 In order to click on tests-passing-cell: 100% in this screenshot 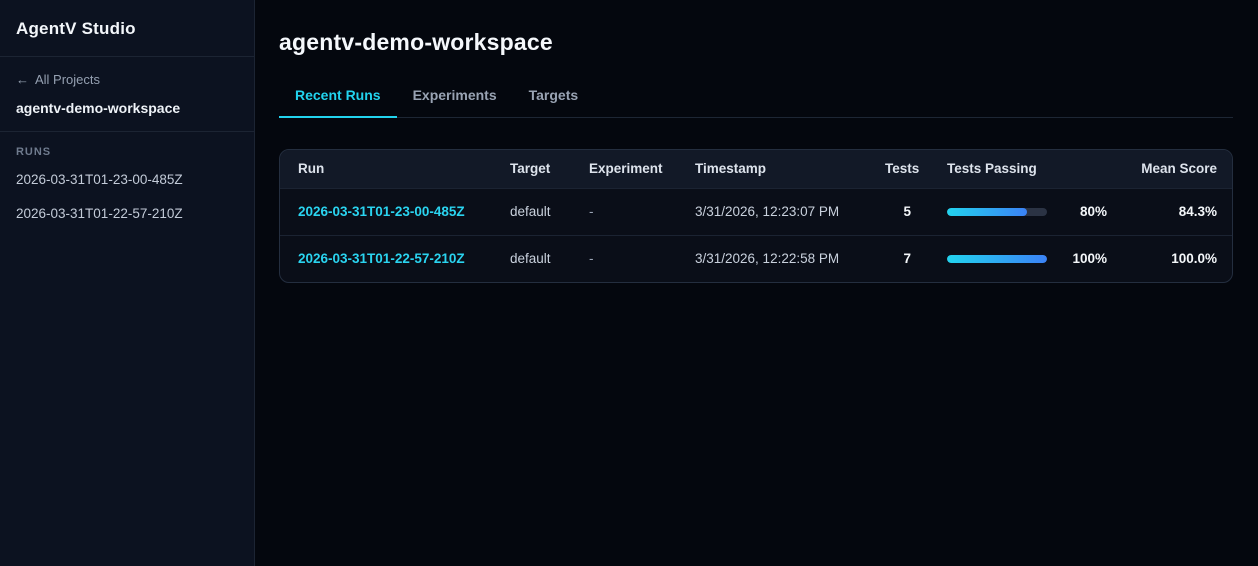, I will do `click(1027, 258)`.